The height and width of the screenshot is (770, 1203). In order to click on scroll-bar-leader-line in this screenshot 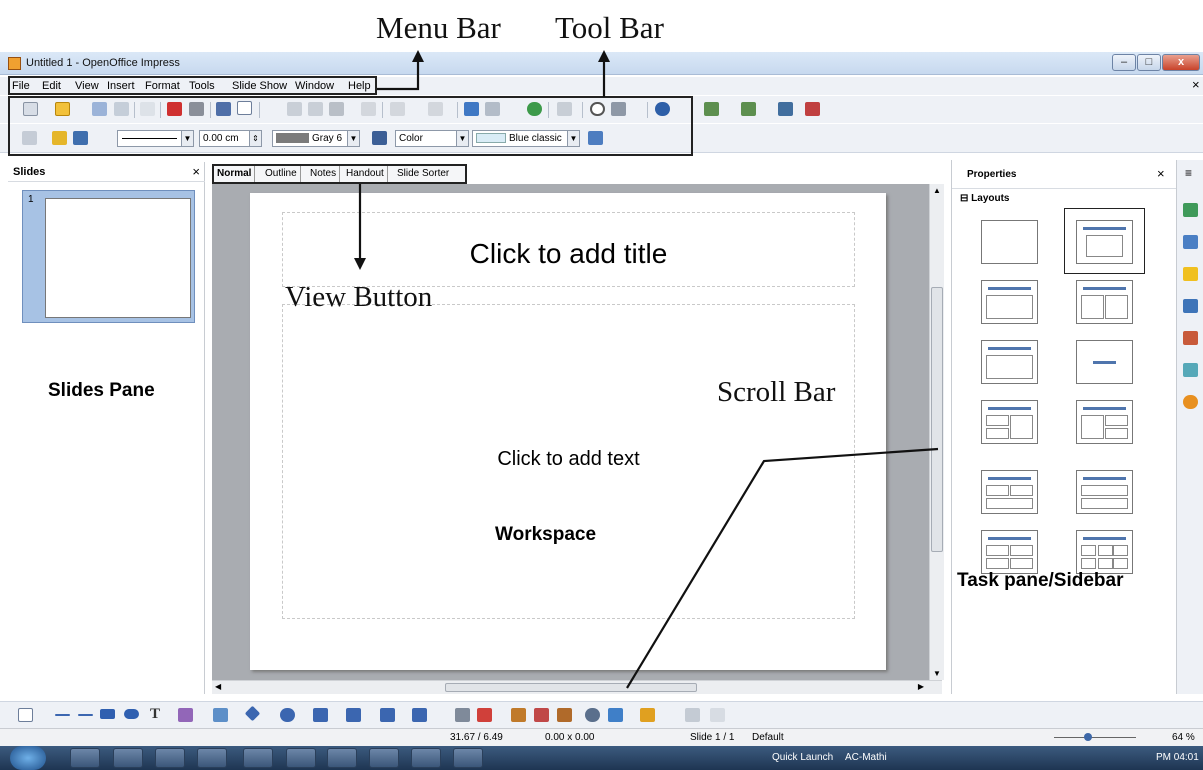, I will do `click(782, 568)`.